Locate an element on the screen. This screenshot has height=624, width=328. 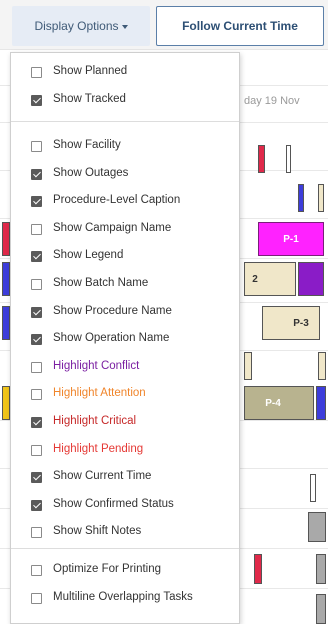
menu-item-show-campaign-name: Show Campaign Name is located at coordinates (125, 229).